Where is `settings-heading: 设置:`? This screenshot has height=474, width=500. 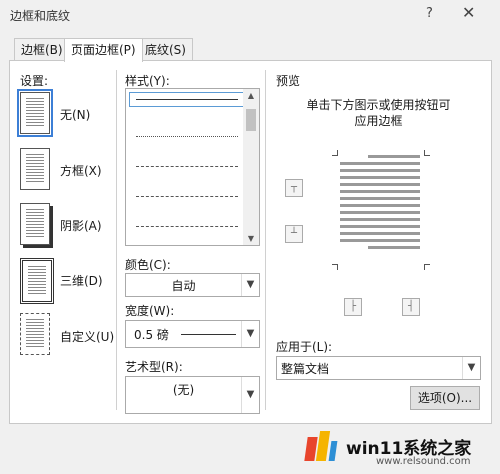 settings-heading: 设置: is located at coordinates (34, 81).